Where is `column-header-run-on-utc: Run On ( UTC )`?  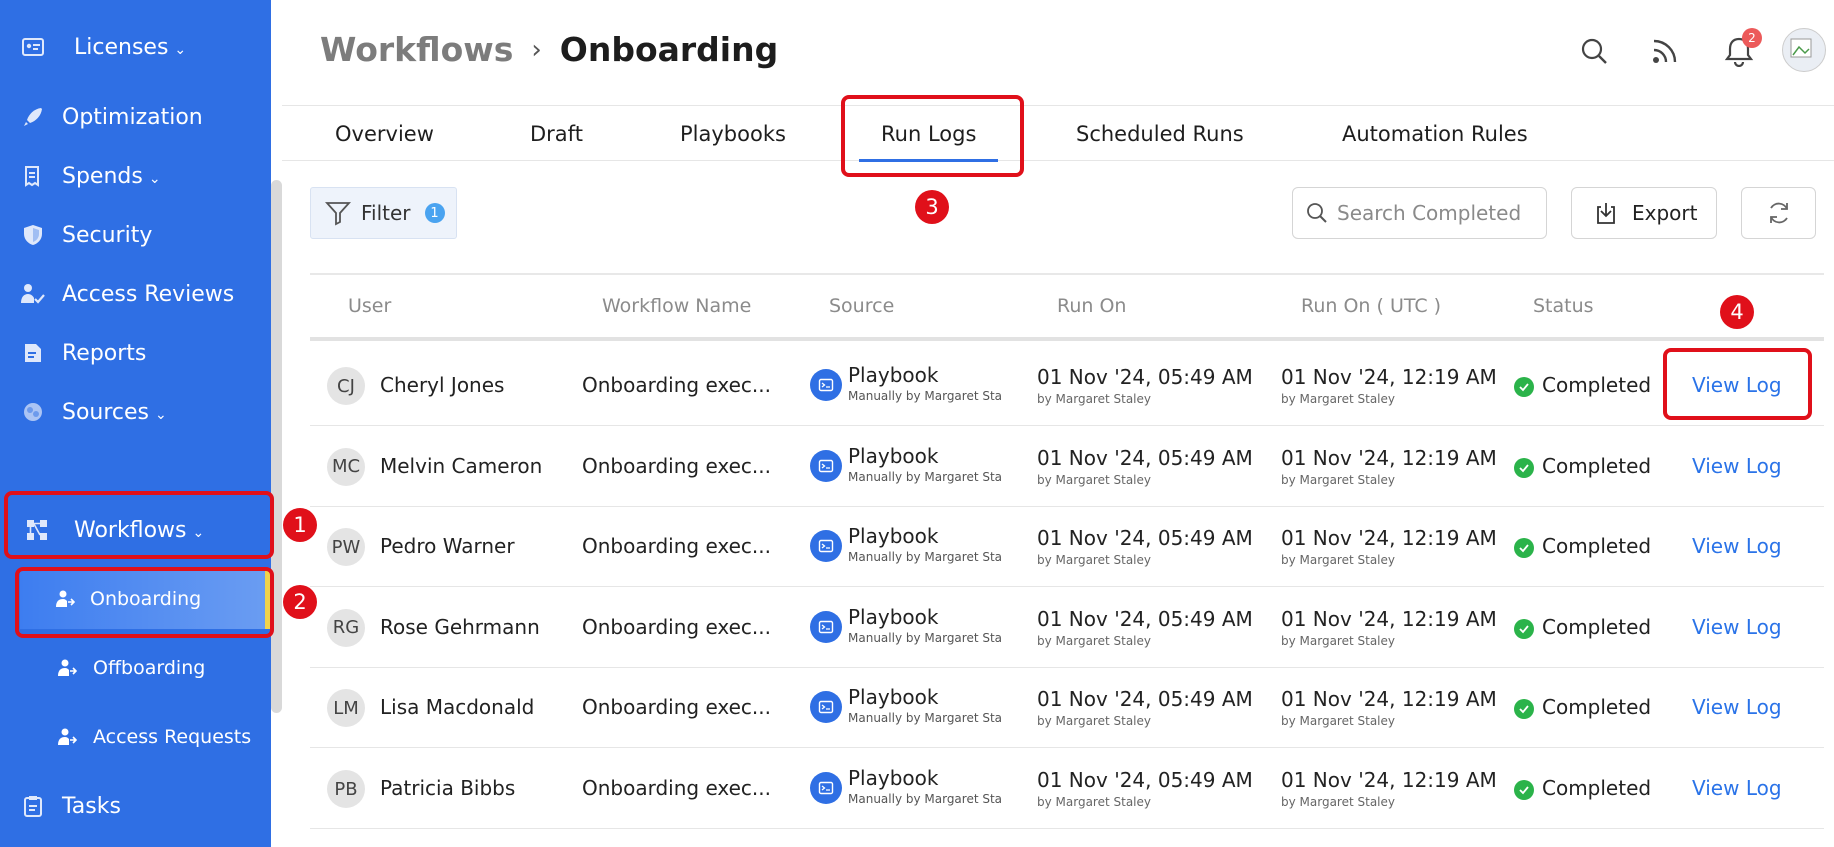 column-header-run-on-utc: Run On ( UTC ) is located at coordinates (1371, 306).